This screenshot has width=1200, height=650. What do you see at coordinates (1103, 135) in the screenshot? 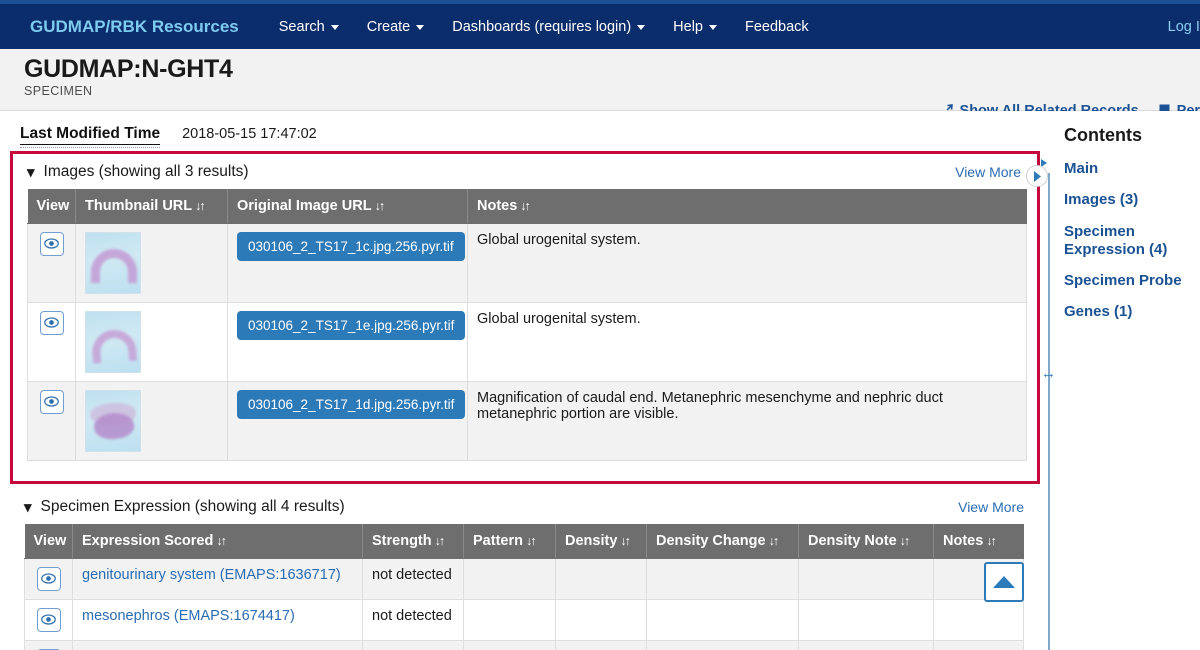
I see `contents-title: Contents` at bounding box center [1103, 135].